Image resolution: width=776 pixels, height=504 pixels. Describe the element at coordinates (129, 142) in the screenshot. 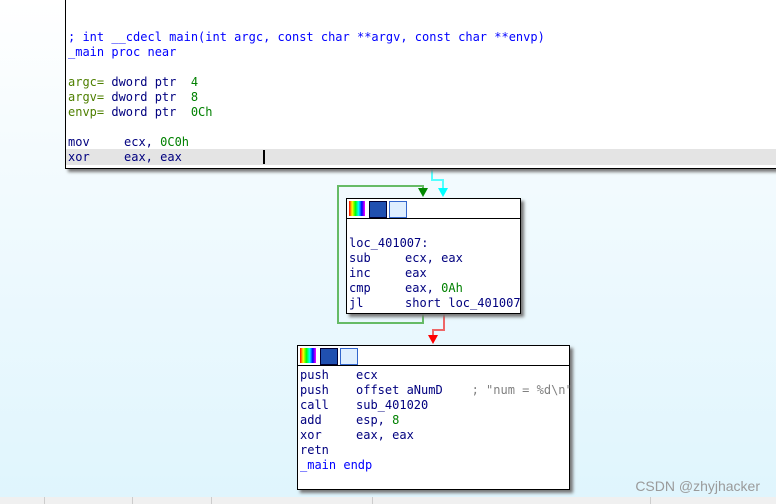

I see `instruction: mov ecx, 0C0h` at that location.